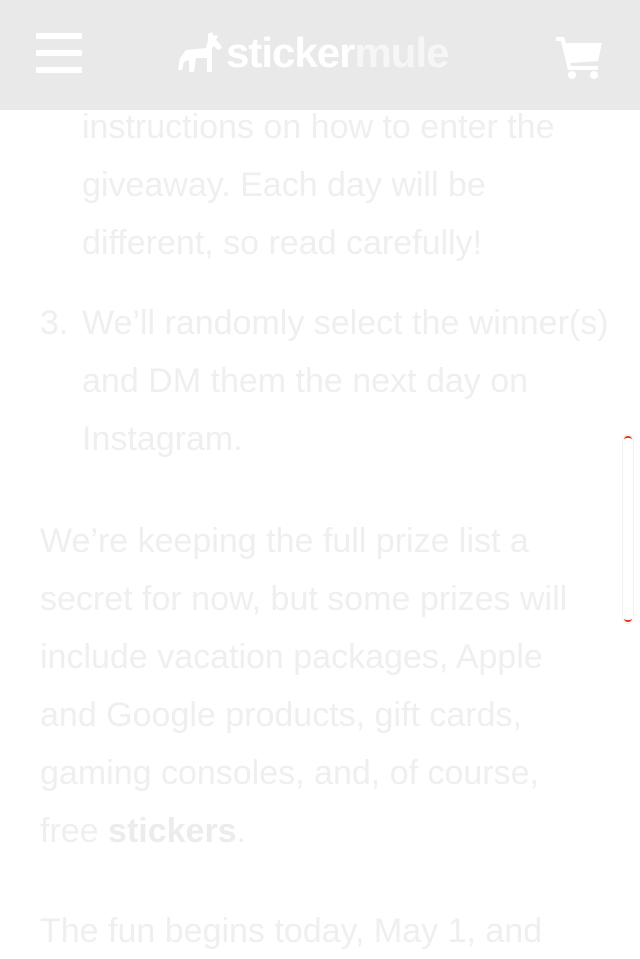  I want to click on list-item-number: 3., so click(54, 323).